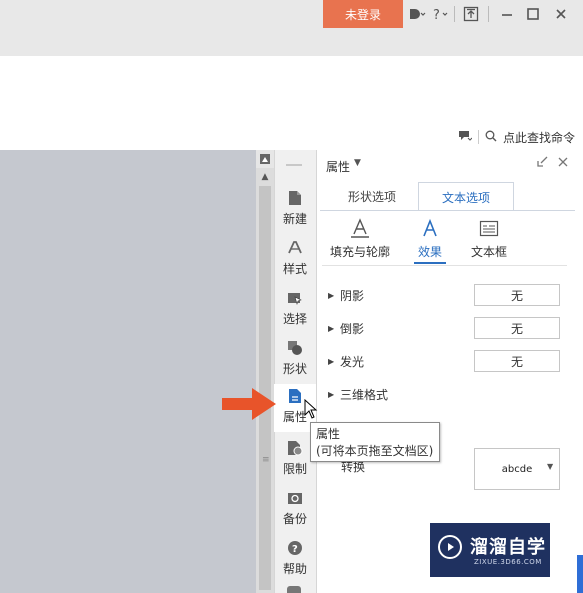 Image resolution: width=583 pixels, height=593 pixels. What do you see at coordinates (328, 434) in the screenshot?
I see `tooltip-title: 属性` at bounding box center [328, 434].